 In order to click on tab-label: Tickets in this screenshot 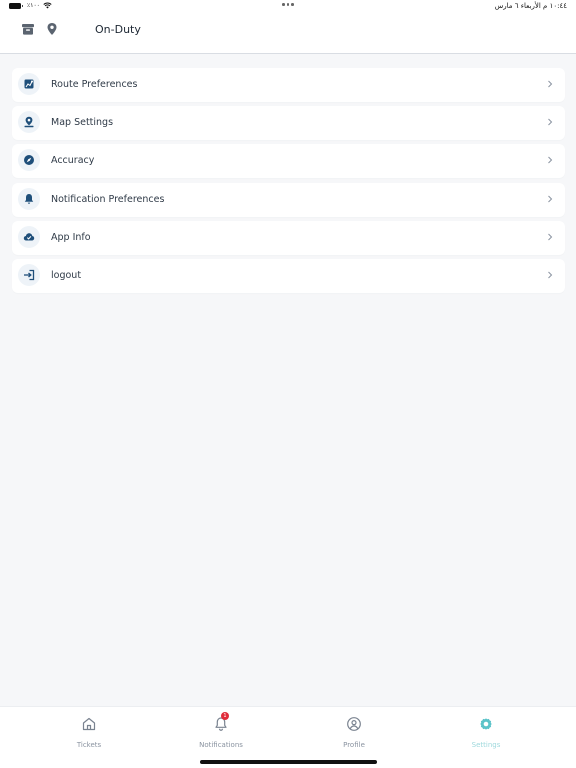, I will do `click(89, 745)`.